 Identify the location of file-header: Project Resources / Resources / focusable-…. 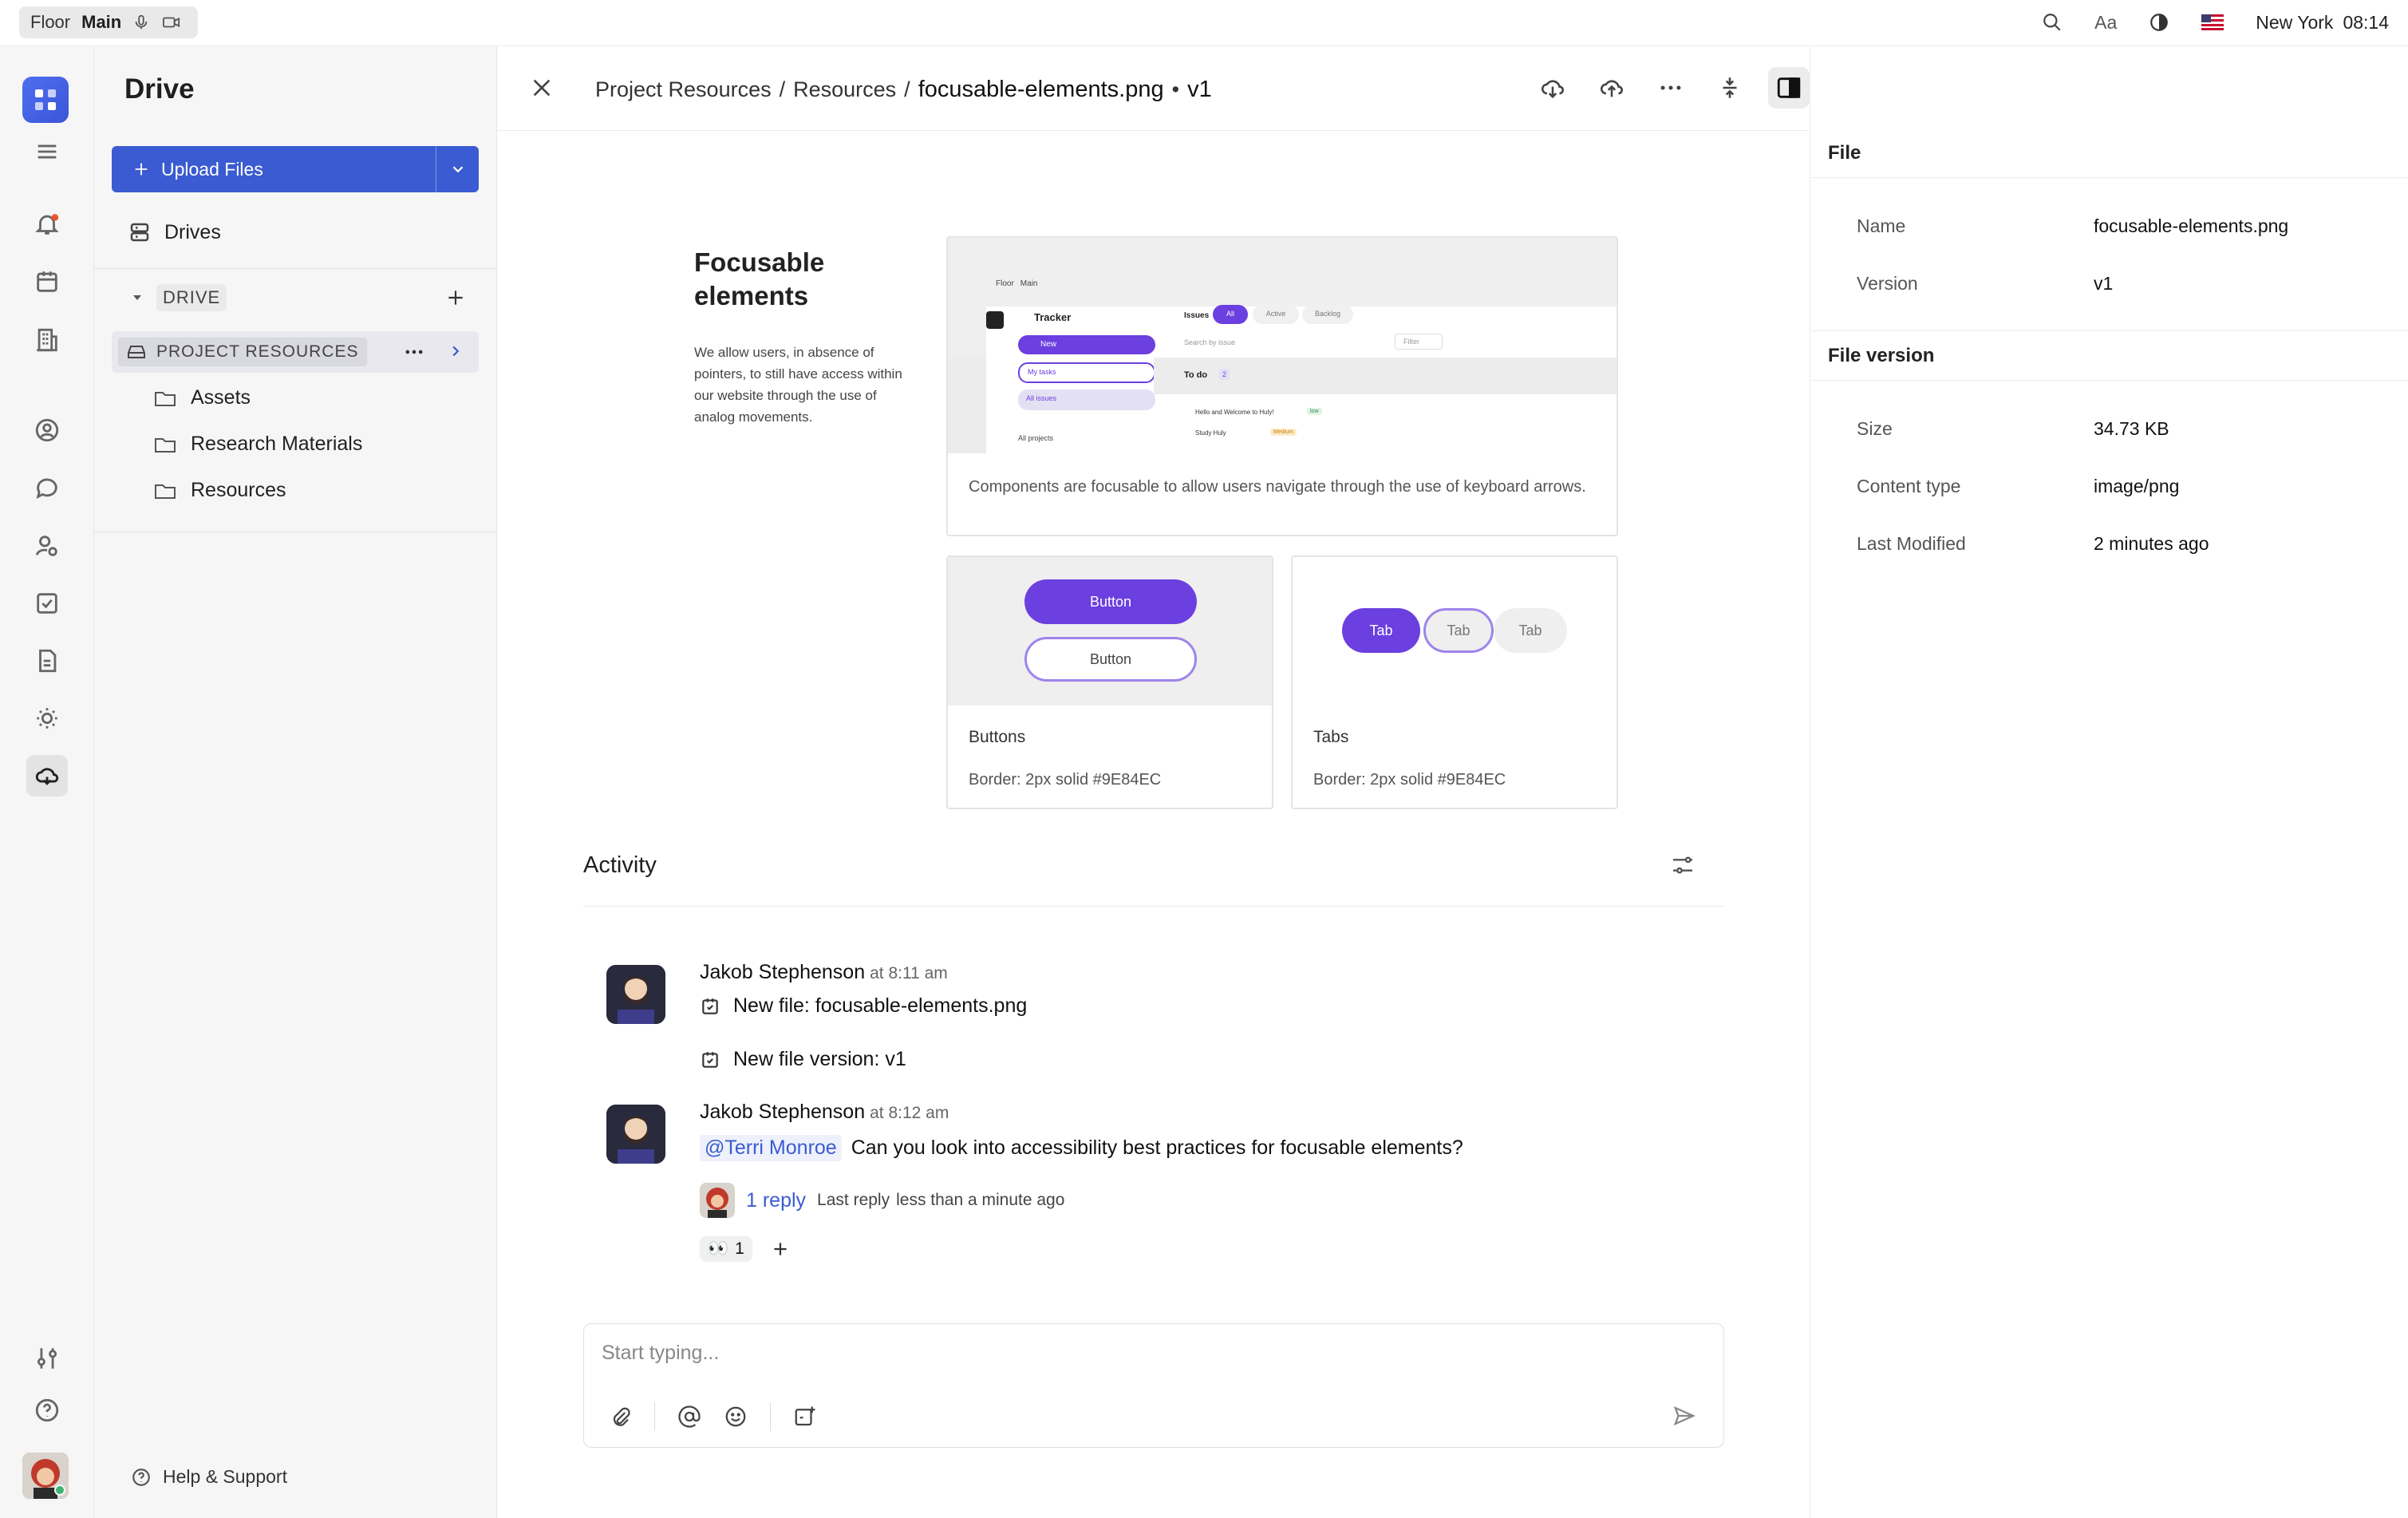
(1153, 89).